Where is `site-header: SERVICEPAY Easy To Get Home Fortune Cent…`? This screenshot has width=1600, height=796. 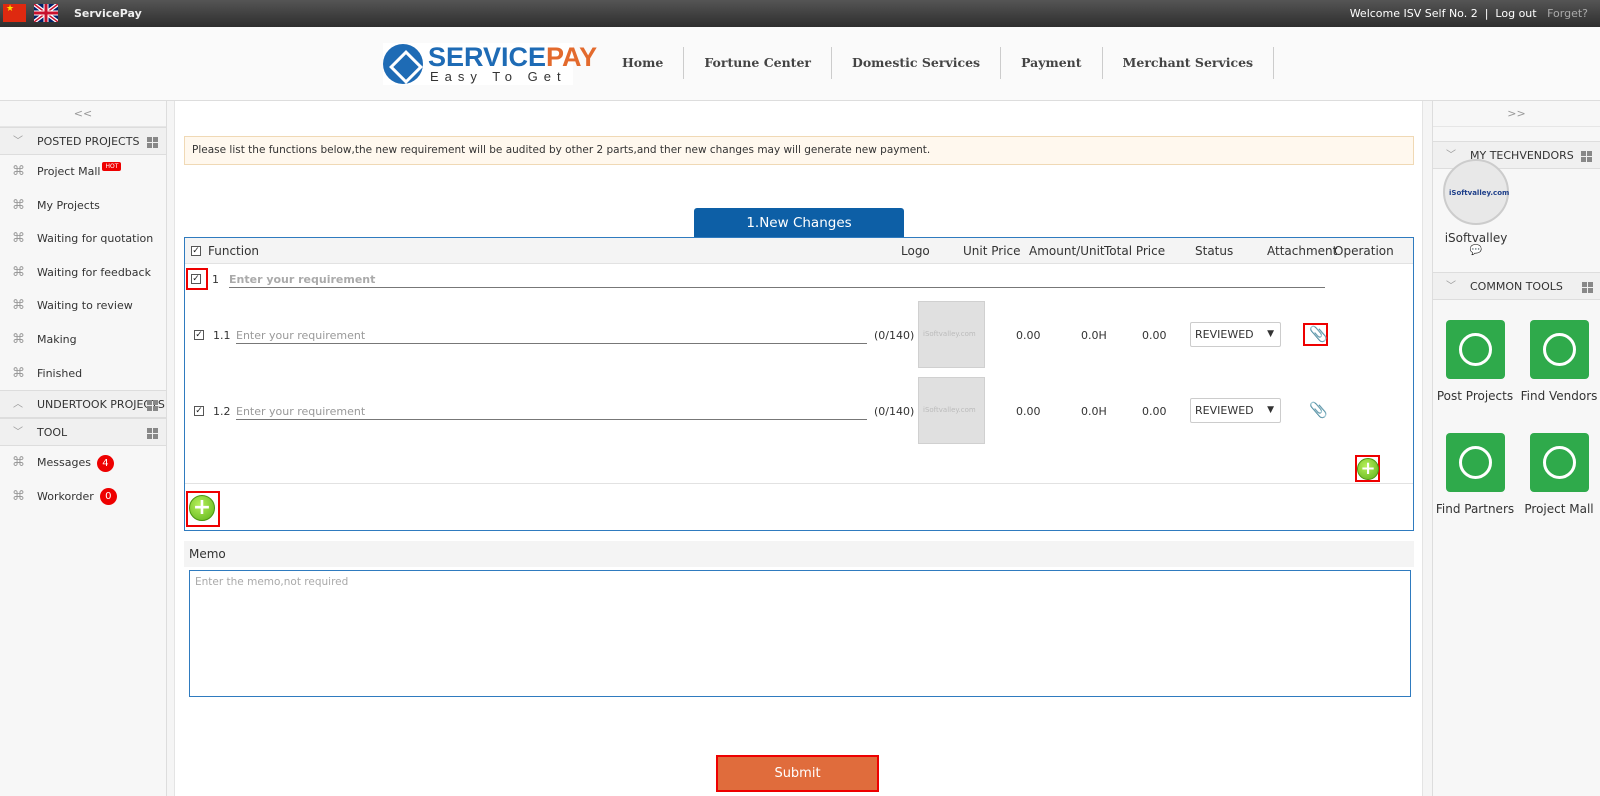 site-header: SERVICEPAY Easy To Get Home Fortune Cent… is located at coordinates (800, 64).